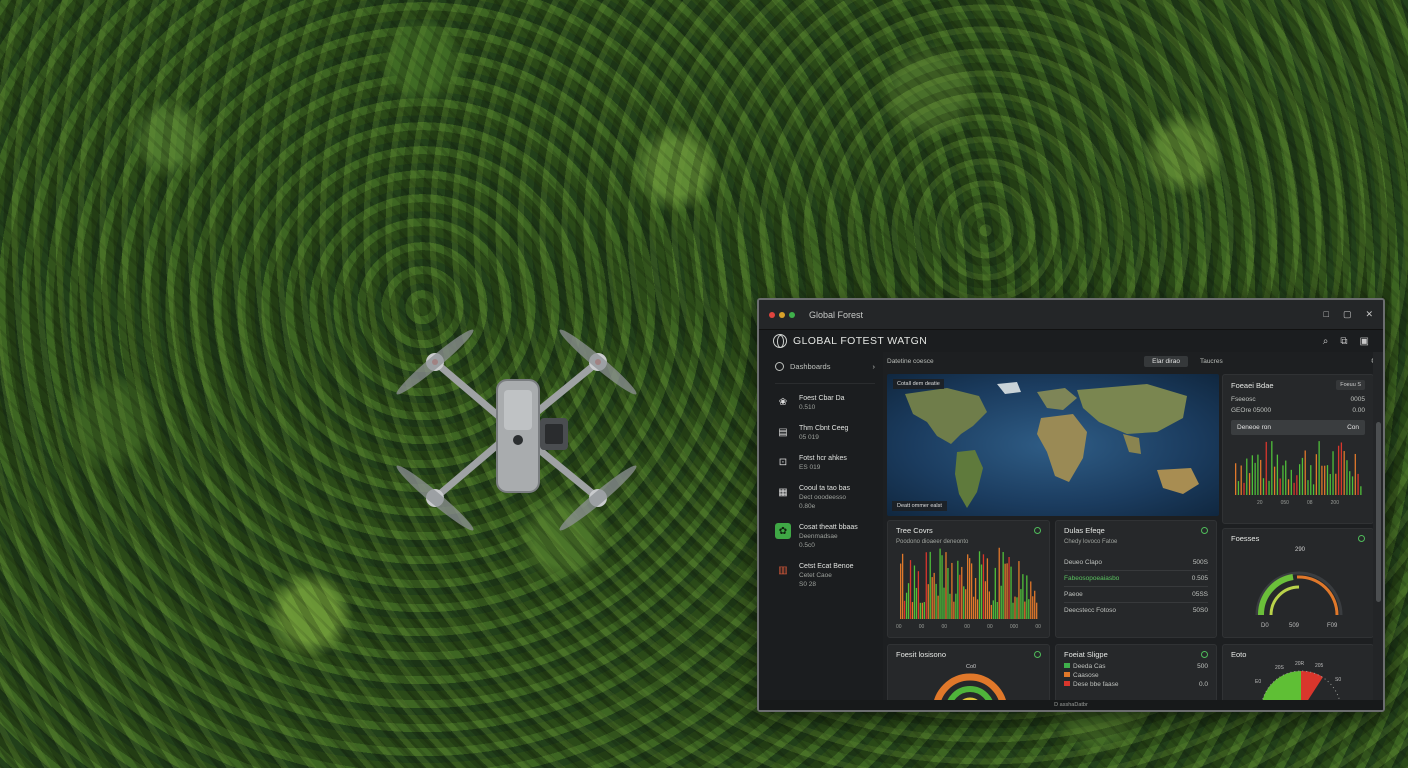 The height and width of the screenshot is (768, 1408). Describe the element at coordinates (783, 402) in the screenshot. I see `tree-icon: ❀` at that location.